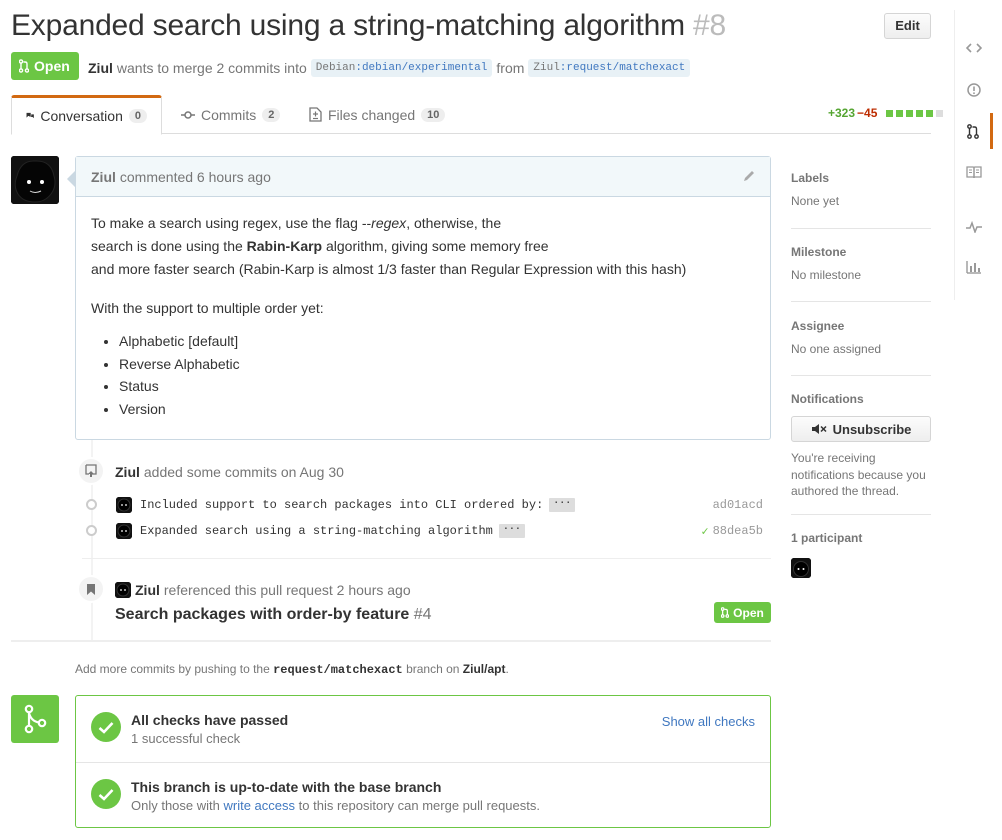  What do you see at coordinates (819, 429) in the screenshot?
I see `mute-icon` at bounding box center [819, 429].